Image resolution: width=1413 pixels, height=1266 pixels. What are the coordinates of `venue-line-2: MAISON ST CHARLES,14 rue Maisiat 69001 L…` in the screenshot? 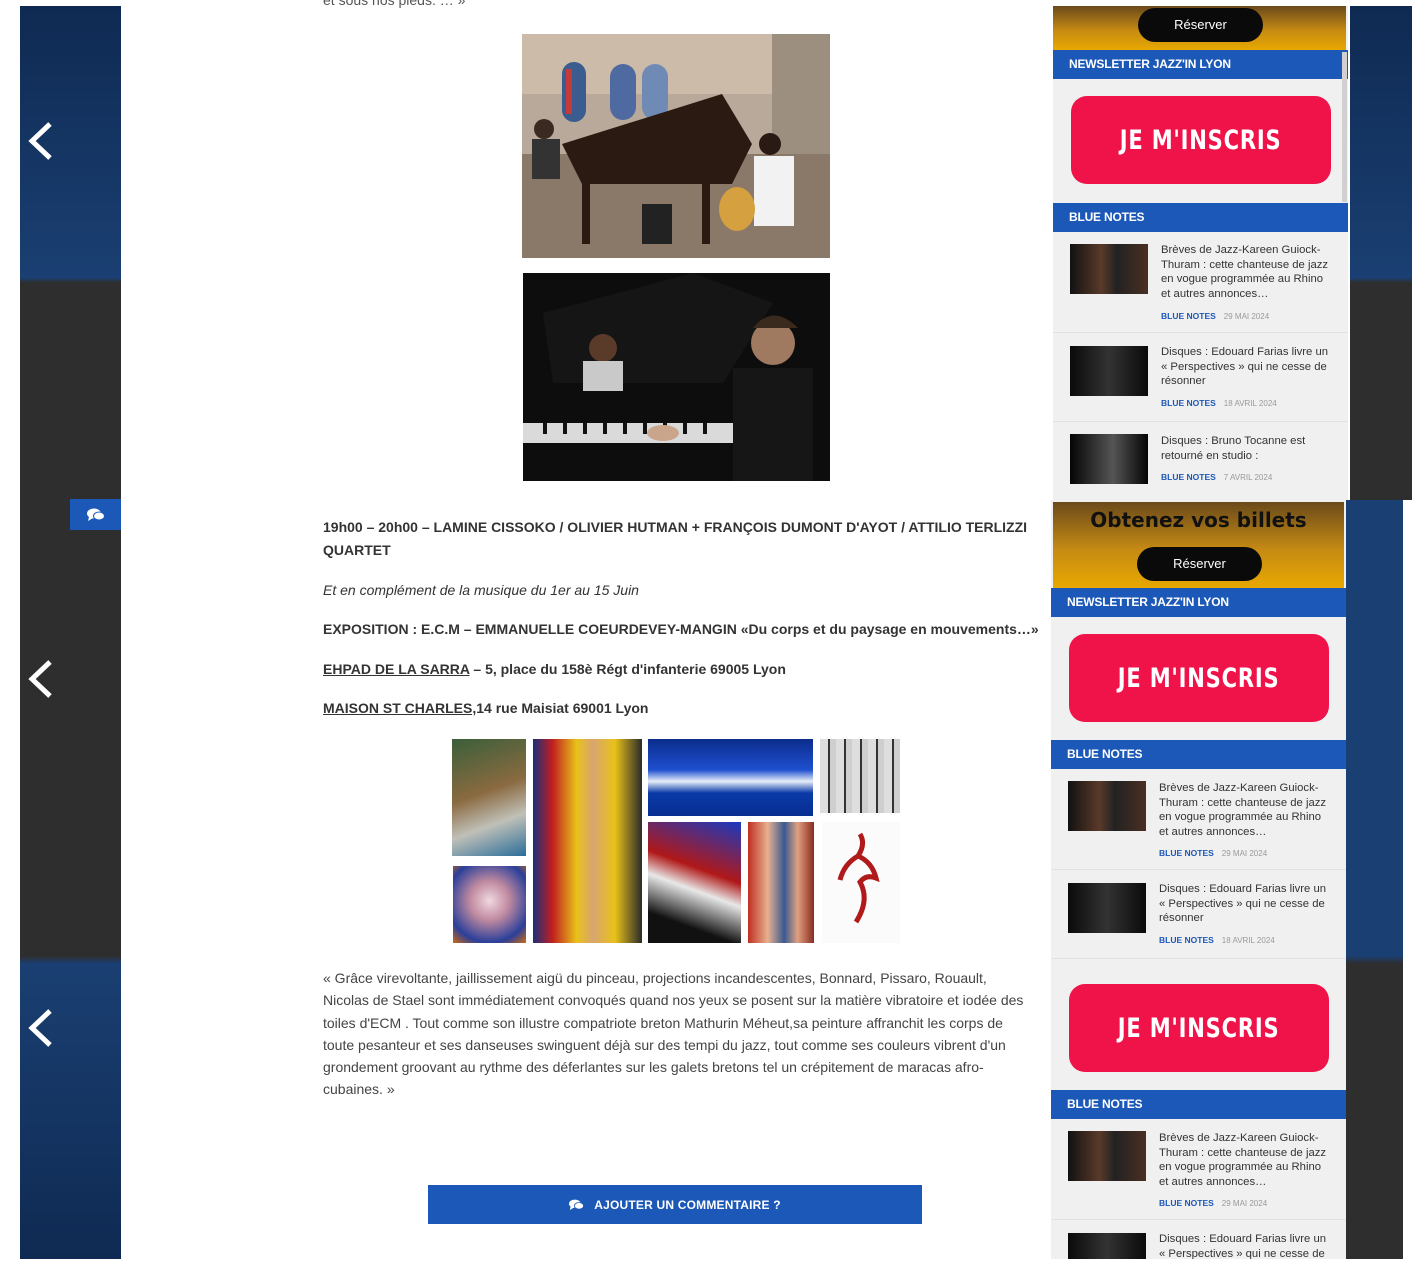 It's located at (678, 708).